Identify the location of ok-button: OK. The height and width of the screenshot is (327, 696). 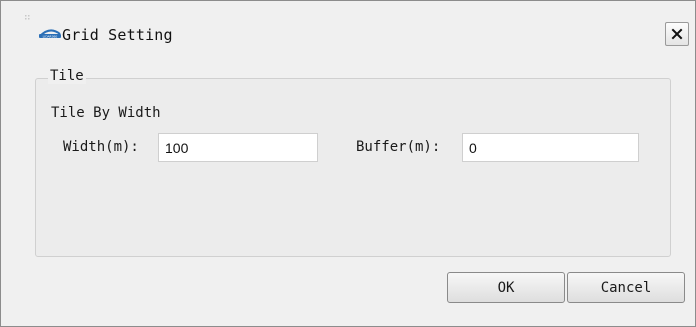
(506, 287).